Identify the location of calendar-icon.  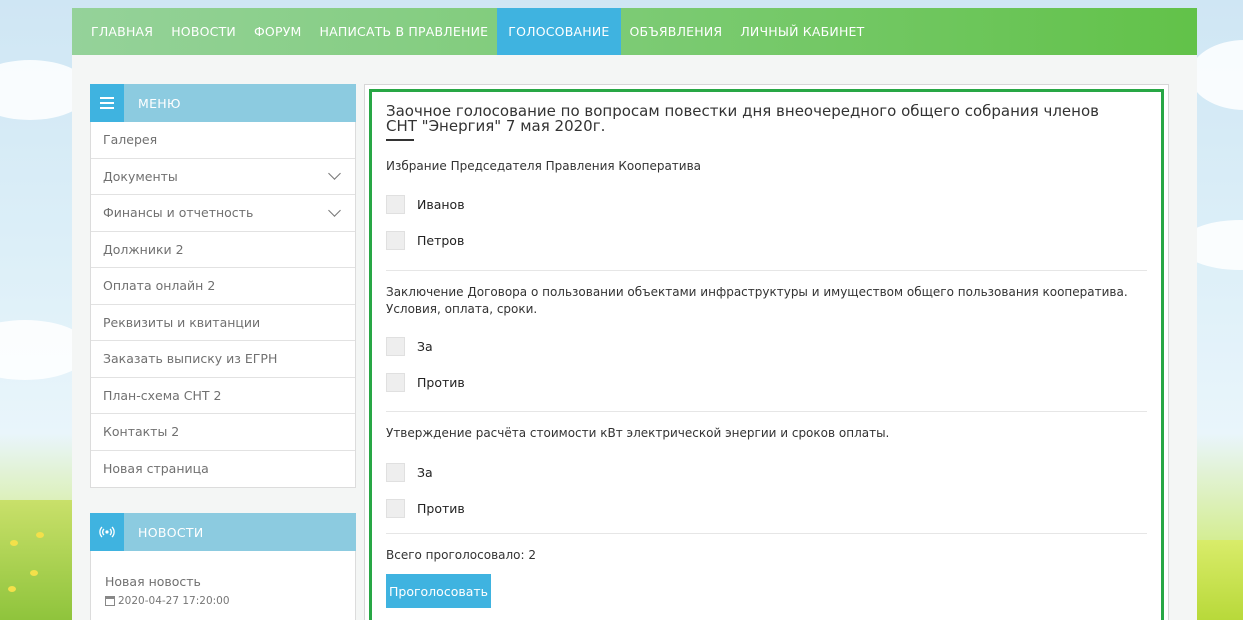
(110, 601).